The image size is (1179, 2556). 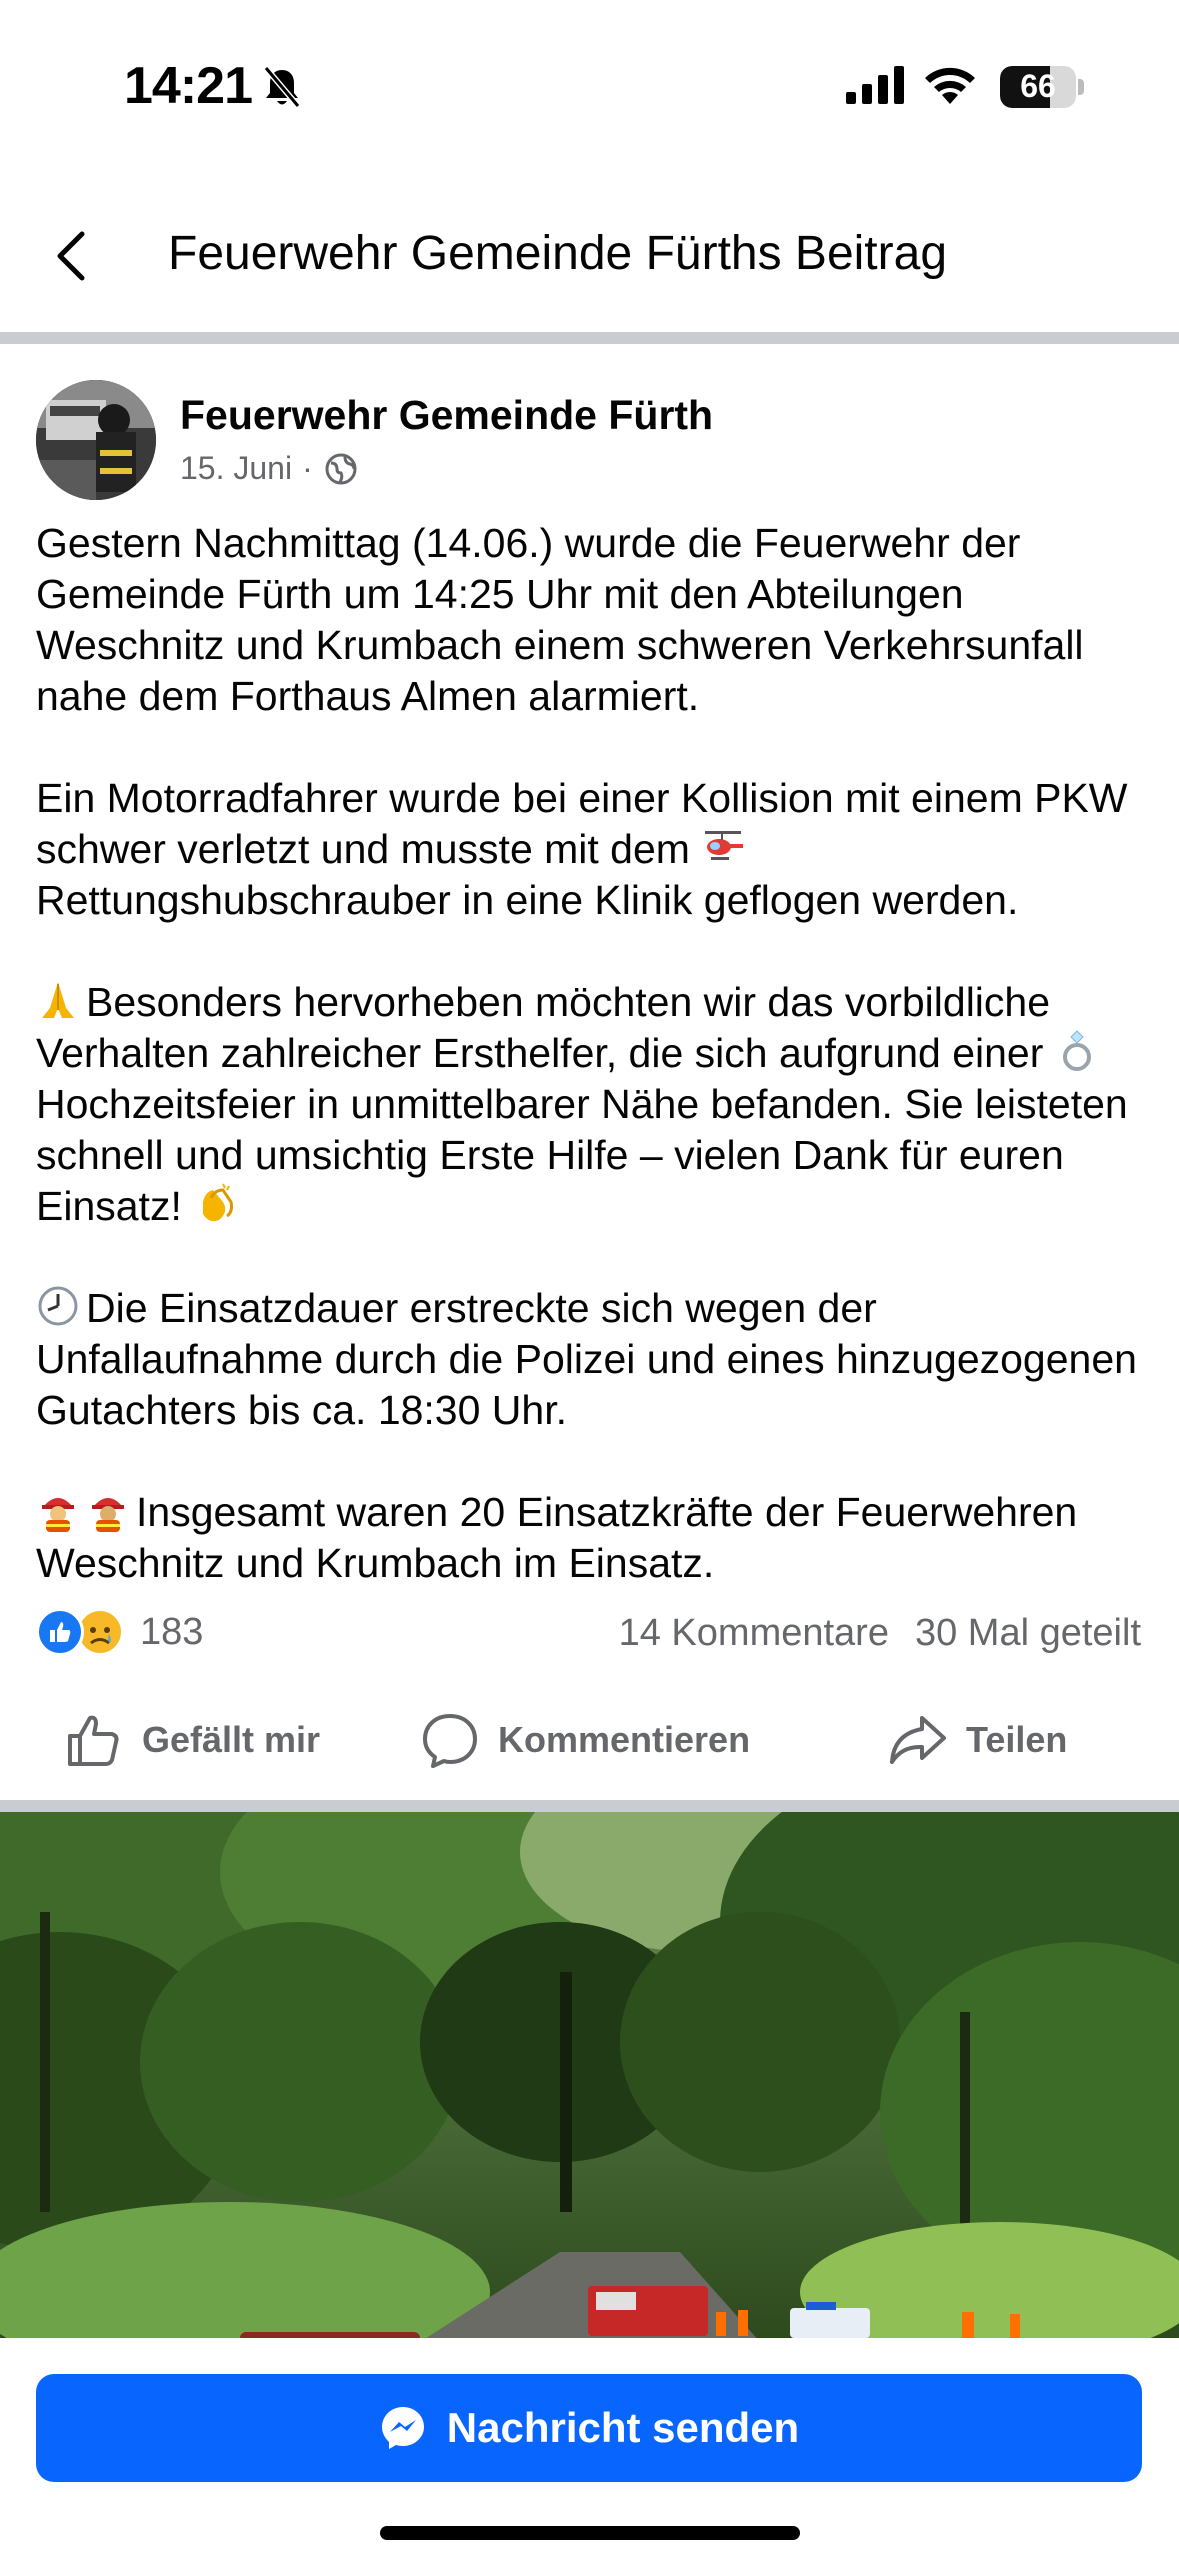 What do you see at coordinates (218, 1202) in the screenshot?
I see `clap-emoji-icon` at bounding box center [218, 1202].